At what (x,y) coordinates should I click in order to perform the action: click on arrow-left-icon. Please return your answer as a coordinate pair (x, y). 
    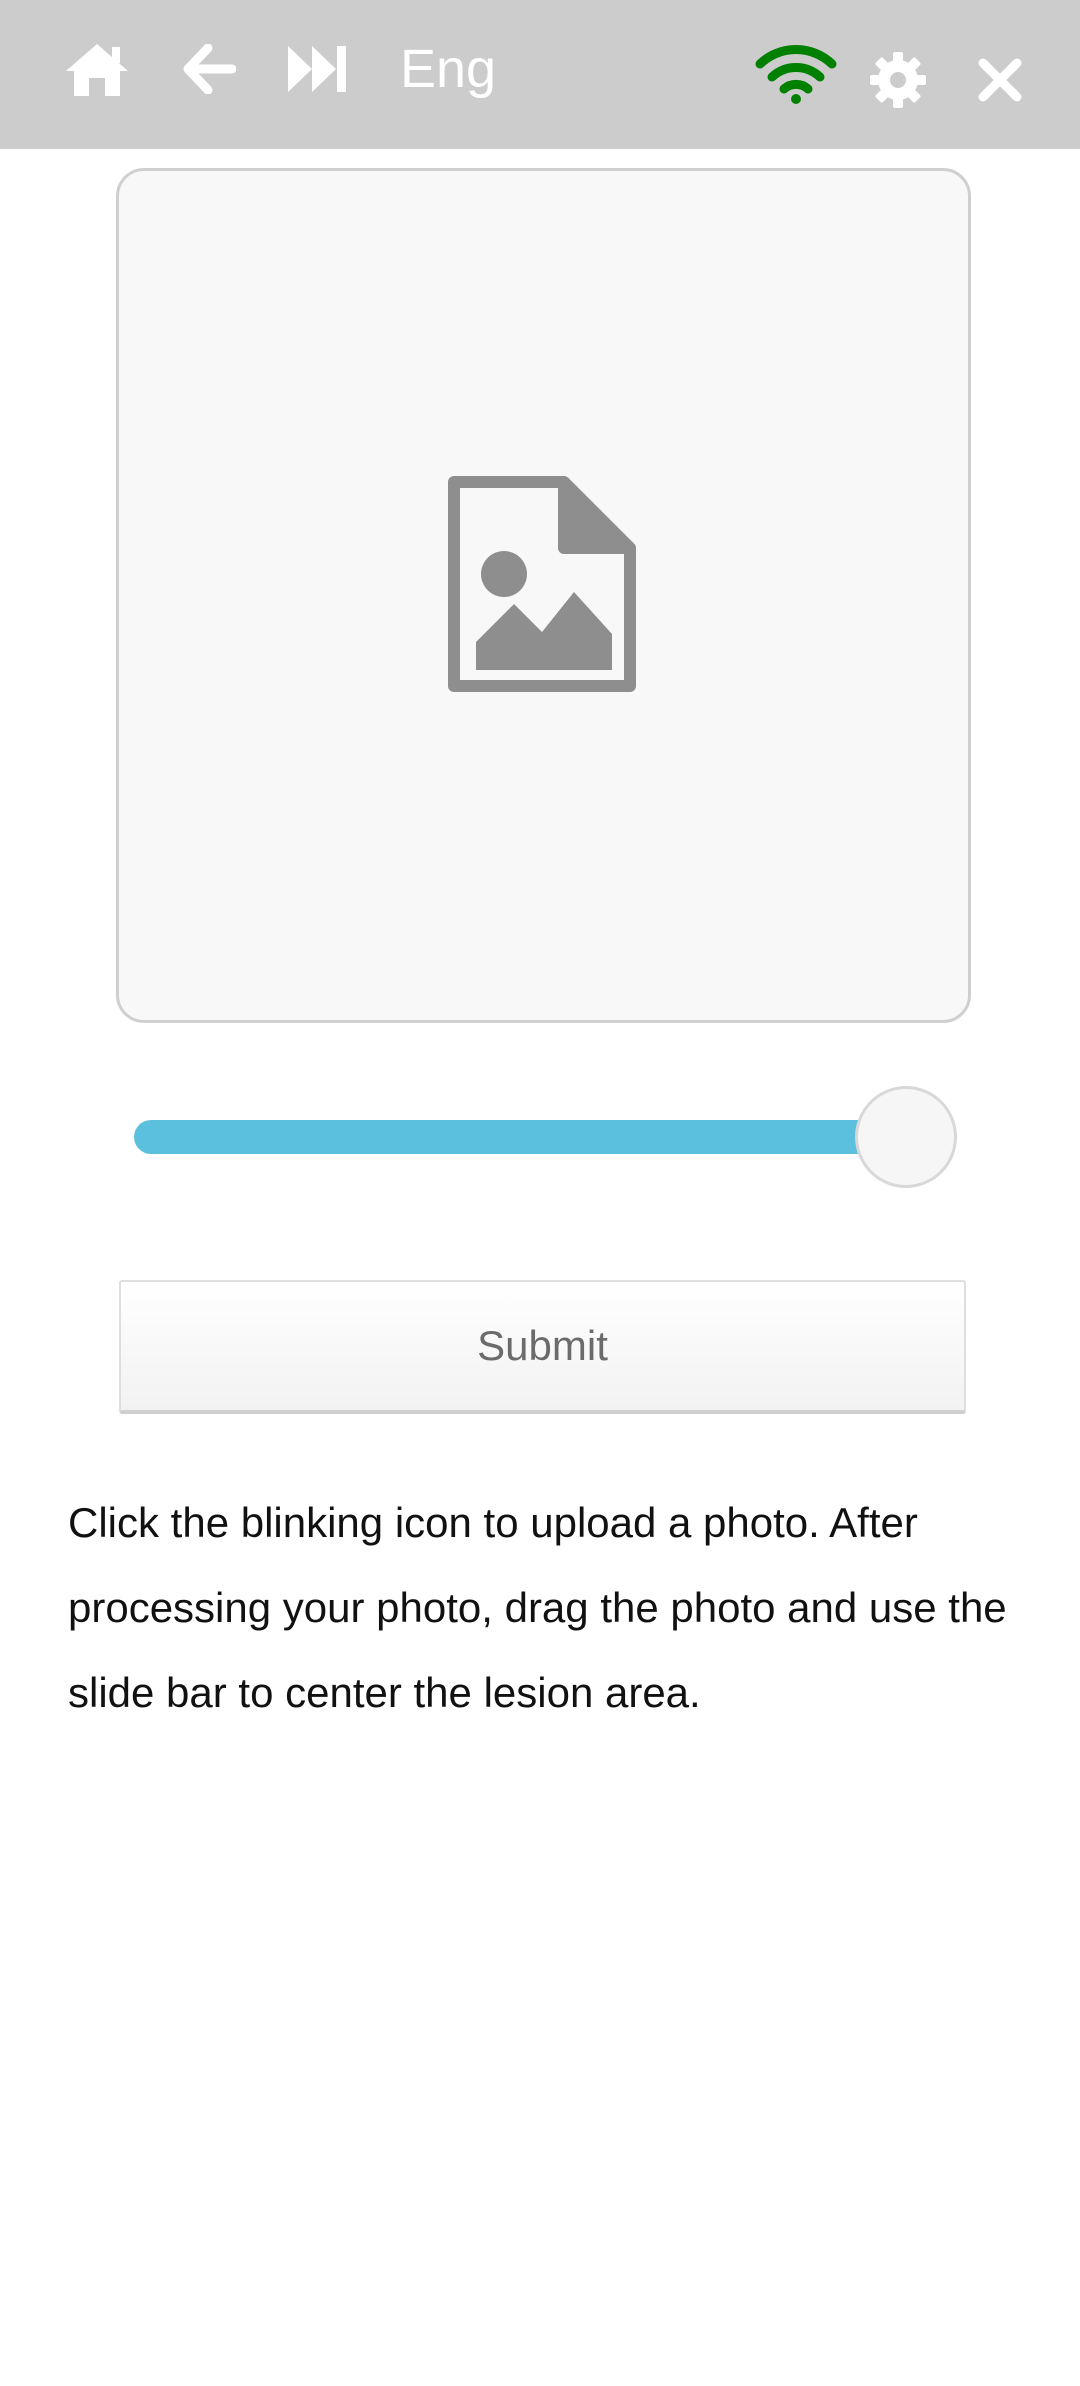
    Looking at the image, I should click on (209, 69).